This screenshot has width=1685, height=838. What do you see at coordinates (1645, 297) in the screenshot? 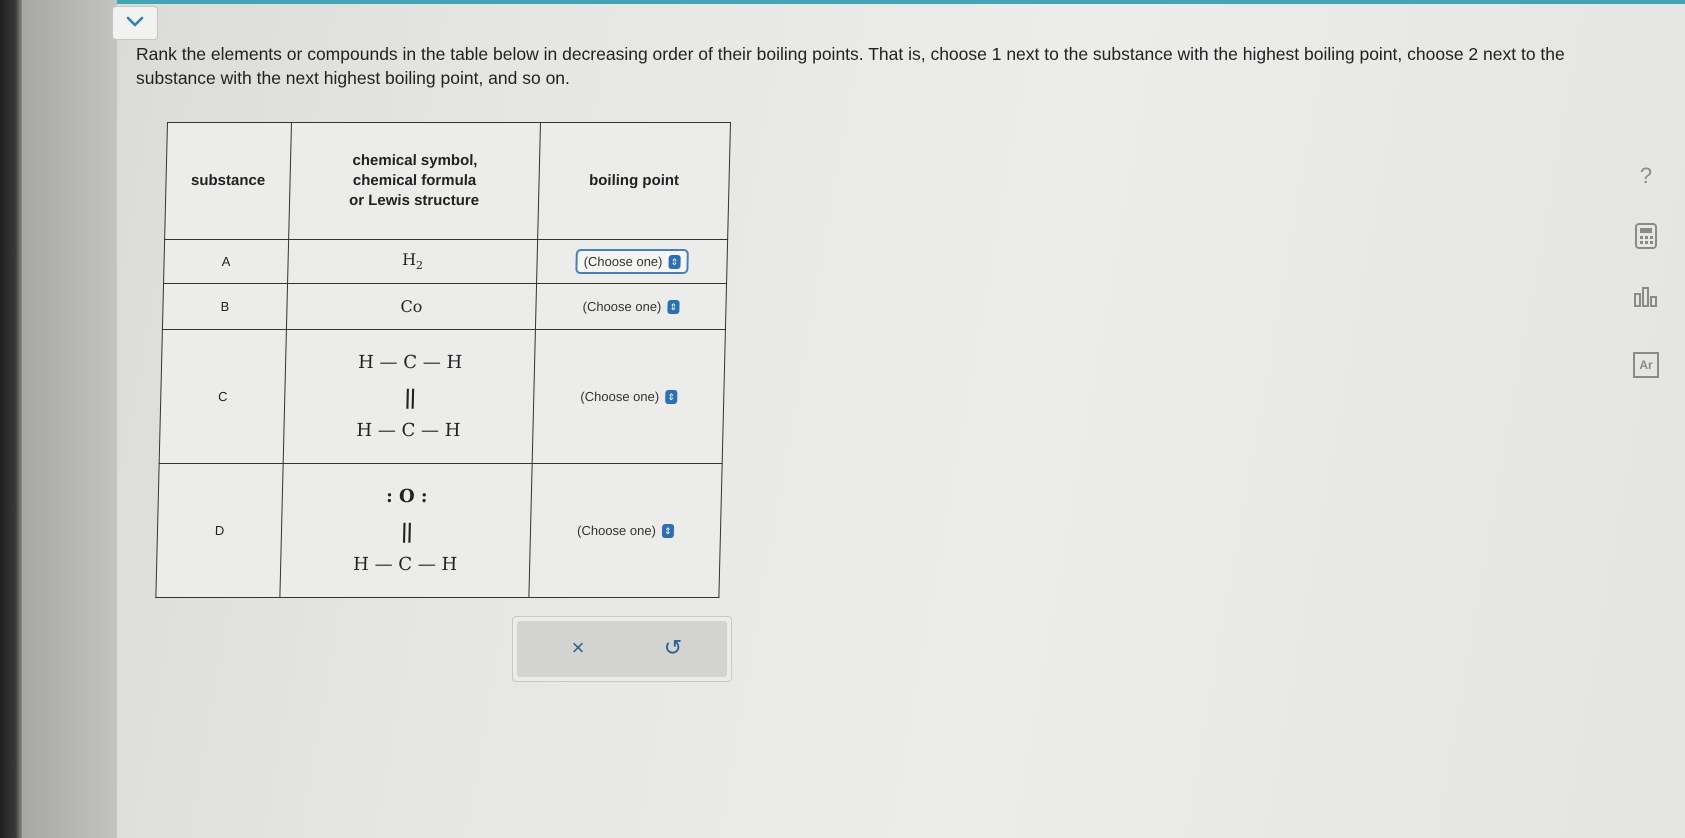
I see `chart-icon` at bounding box center [1645, 297].